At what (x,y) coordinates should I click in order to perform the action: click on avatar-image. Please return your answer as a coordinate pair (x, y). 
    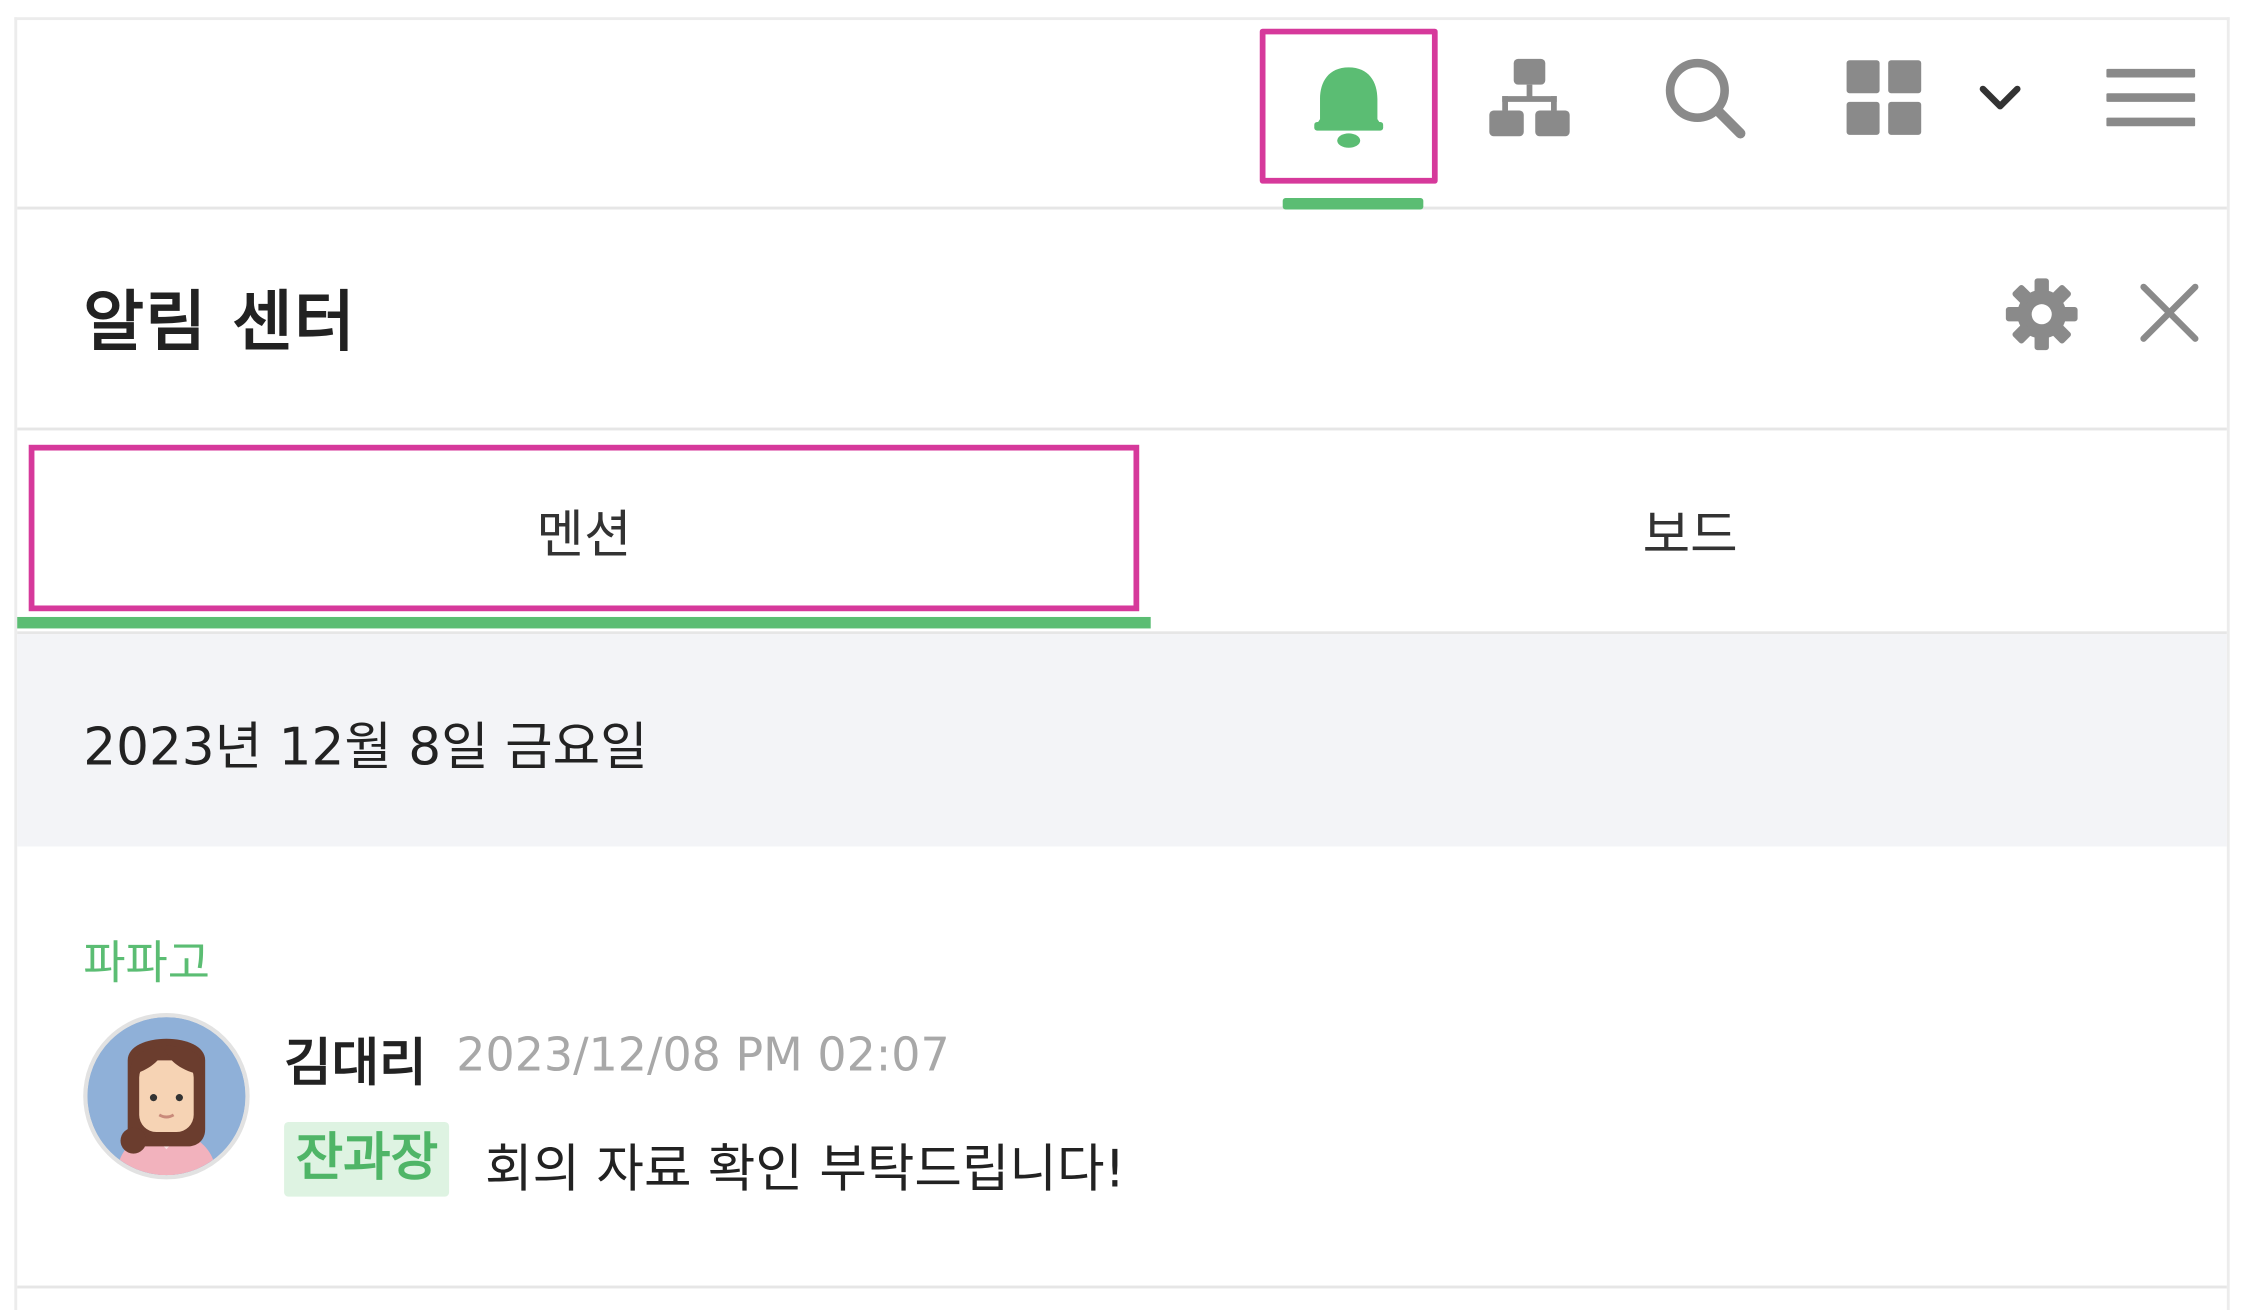
    Looking at the image, I should click on (166, 1096).